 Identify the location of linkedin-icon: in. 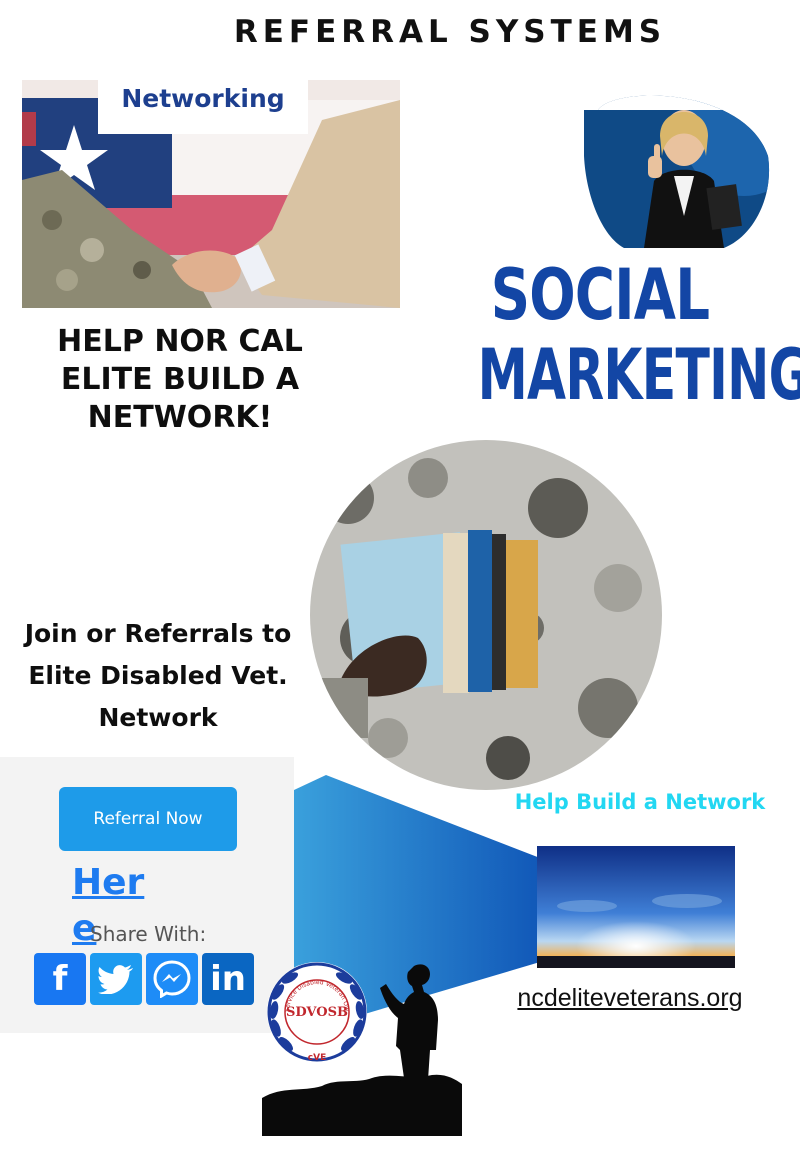
(228, 979).